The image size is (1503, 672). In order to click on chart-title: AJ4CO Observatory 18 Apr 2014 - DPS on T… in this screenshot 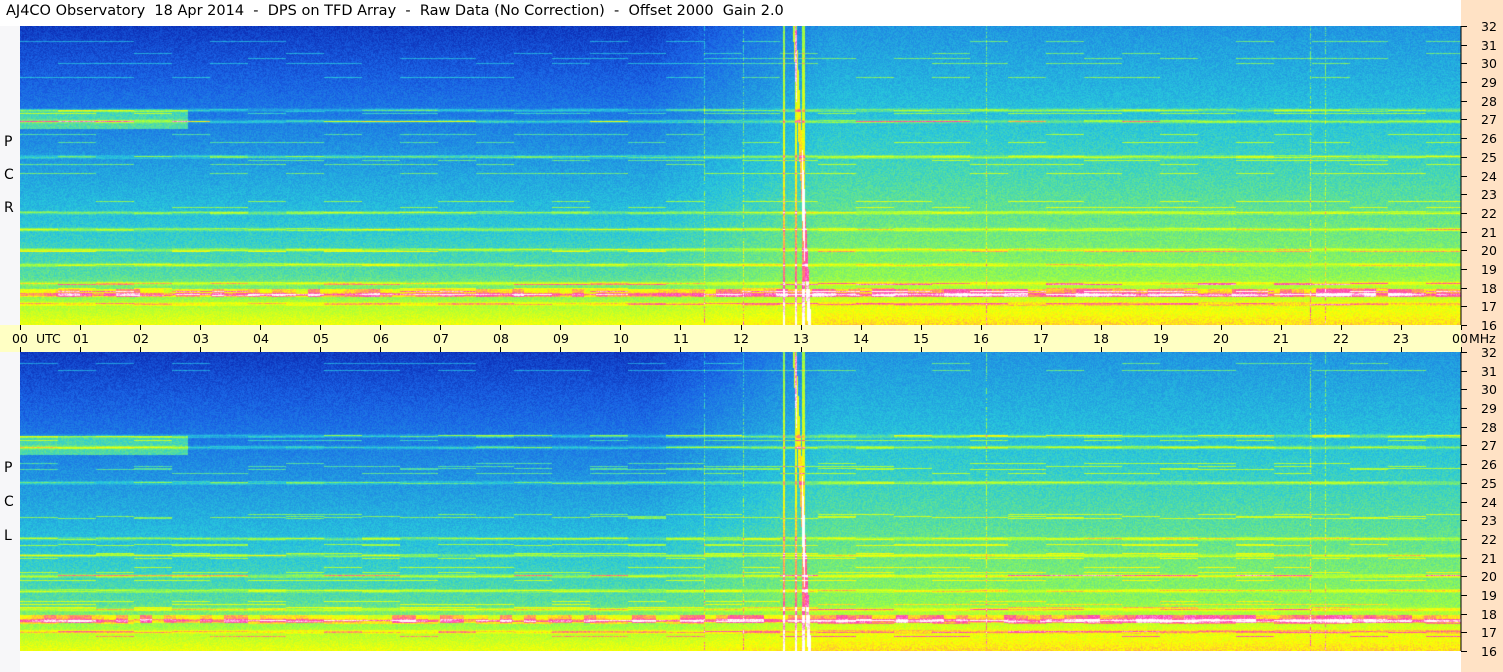, I will do `click(395, 11)`.